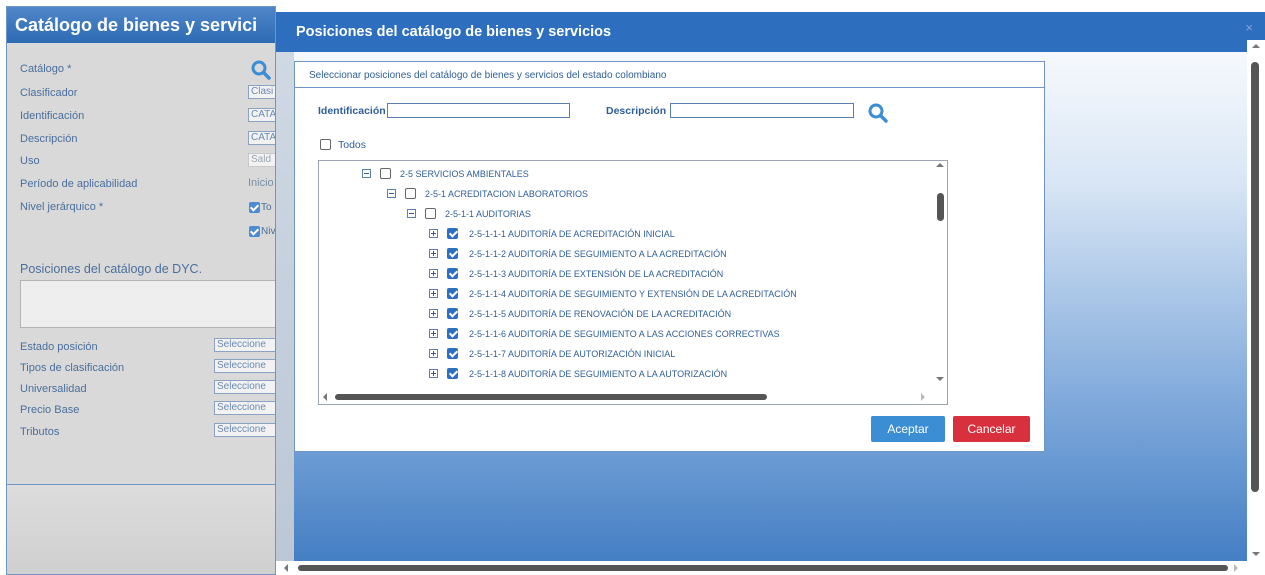  Describe the element at coordinates (940, 165) in the screenshot. I see `scroll-up-arrow-icon` at that location.